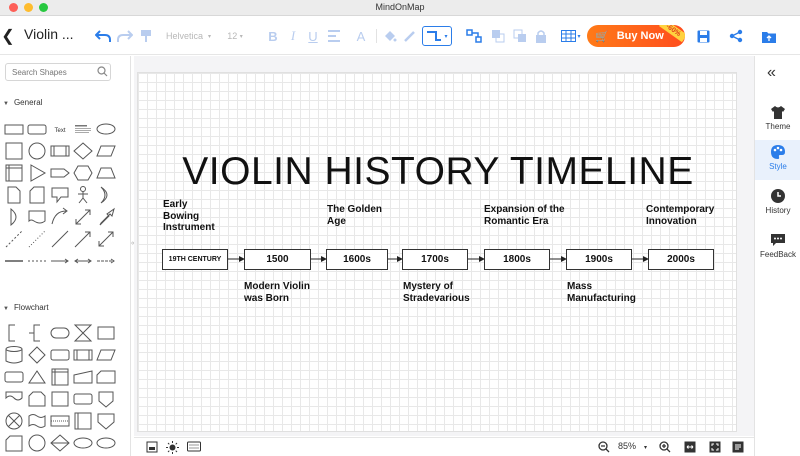 The image size is (800, 456). Describe the element at coordinates (37, 443) in the screenshot. I see `connector-circle-shape` at that location.